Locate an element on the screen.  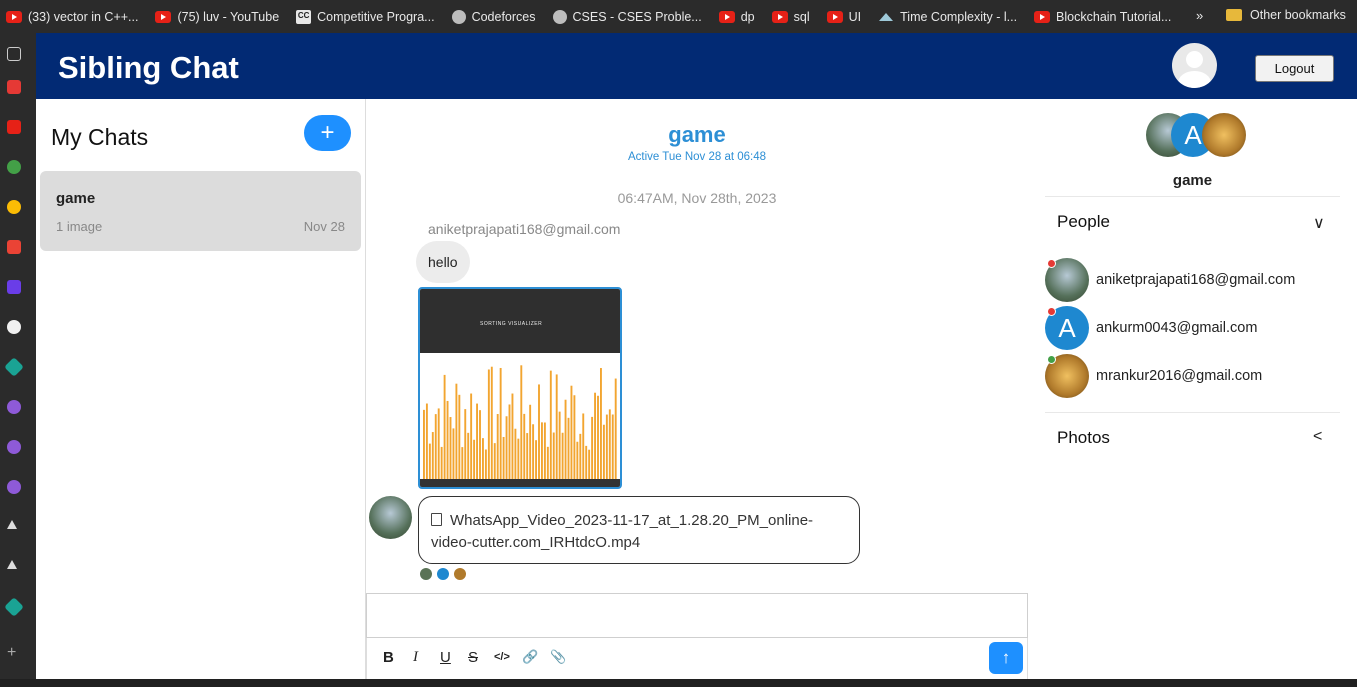
chat-preview: 1 image is located at coordinates (79, 226).